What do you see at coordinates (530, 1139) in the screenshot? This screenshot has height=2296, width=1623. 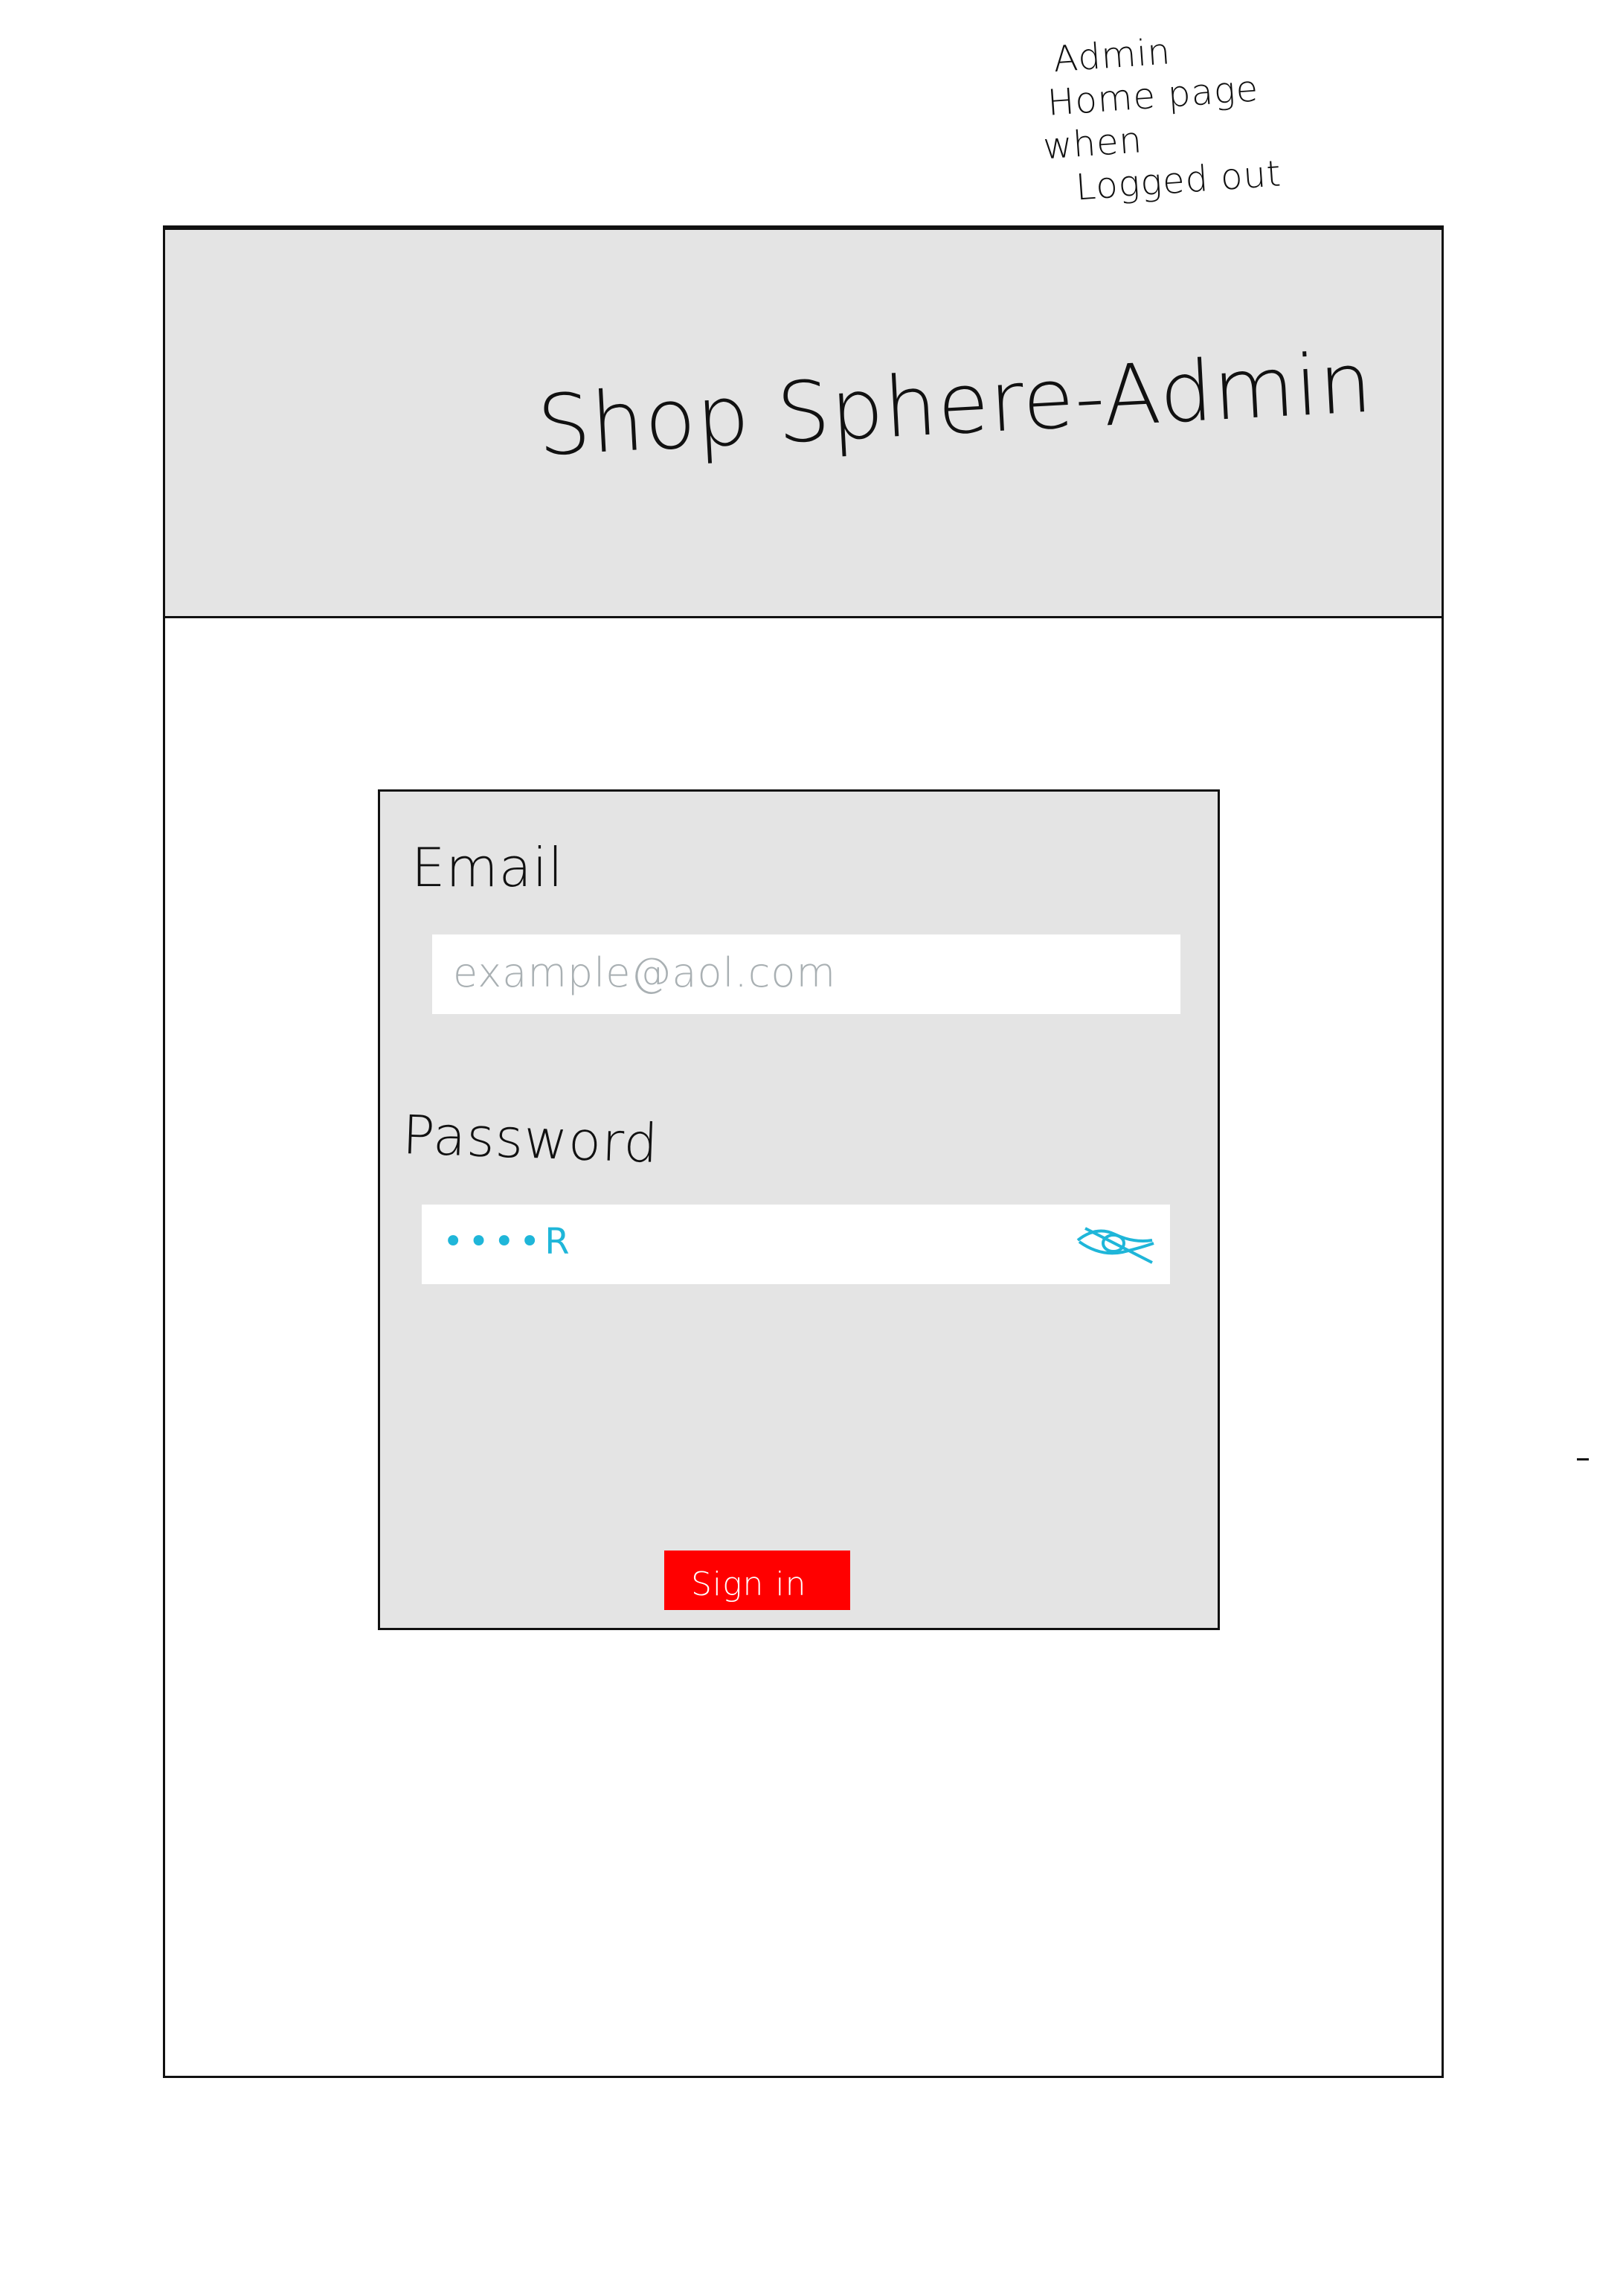 I see `password-label: Password` at bounding box center [530, 1139].